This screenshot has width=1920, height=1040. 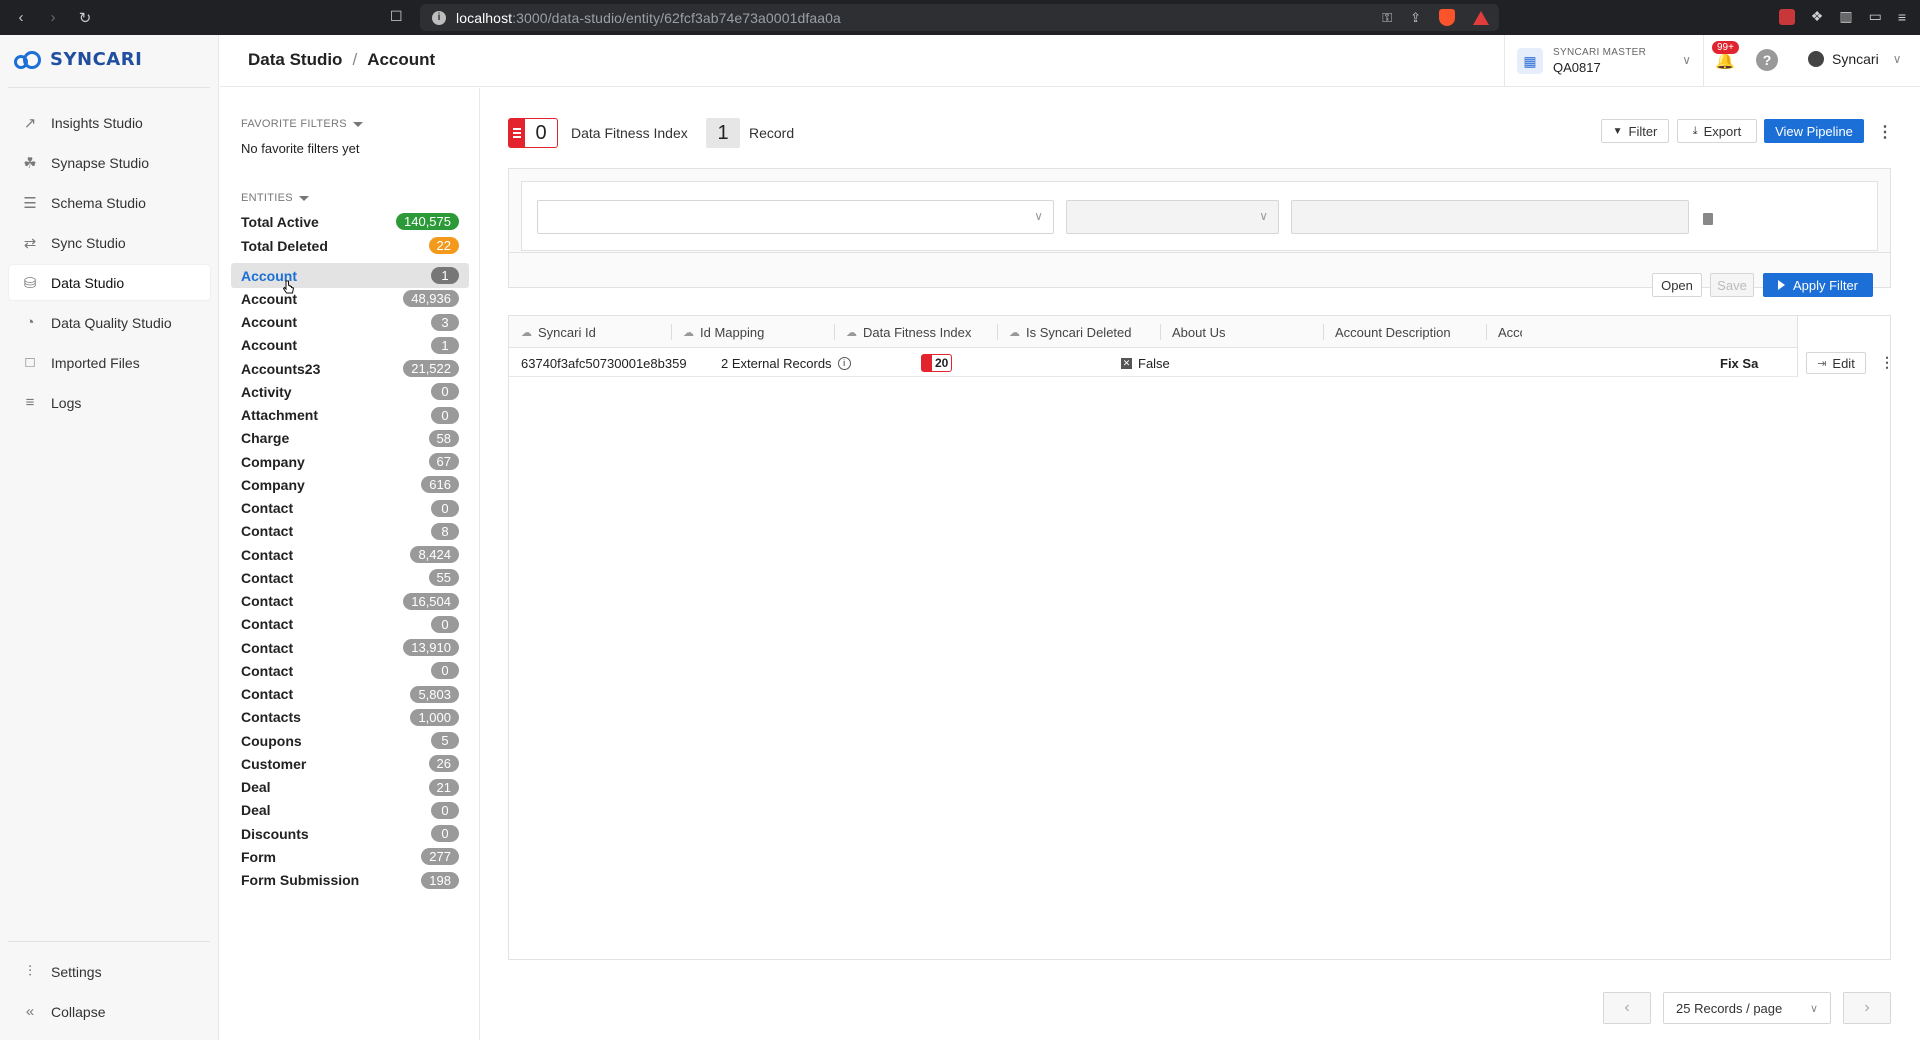 What do you see at coordinates (275, 198) in the screenshot?
I see `entities-header: ENTITIES` at bounding box center [275, 198].